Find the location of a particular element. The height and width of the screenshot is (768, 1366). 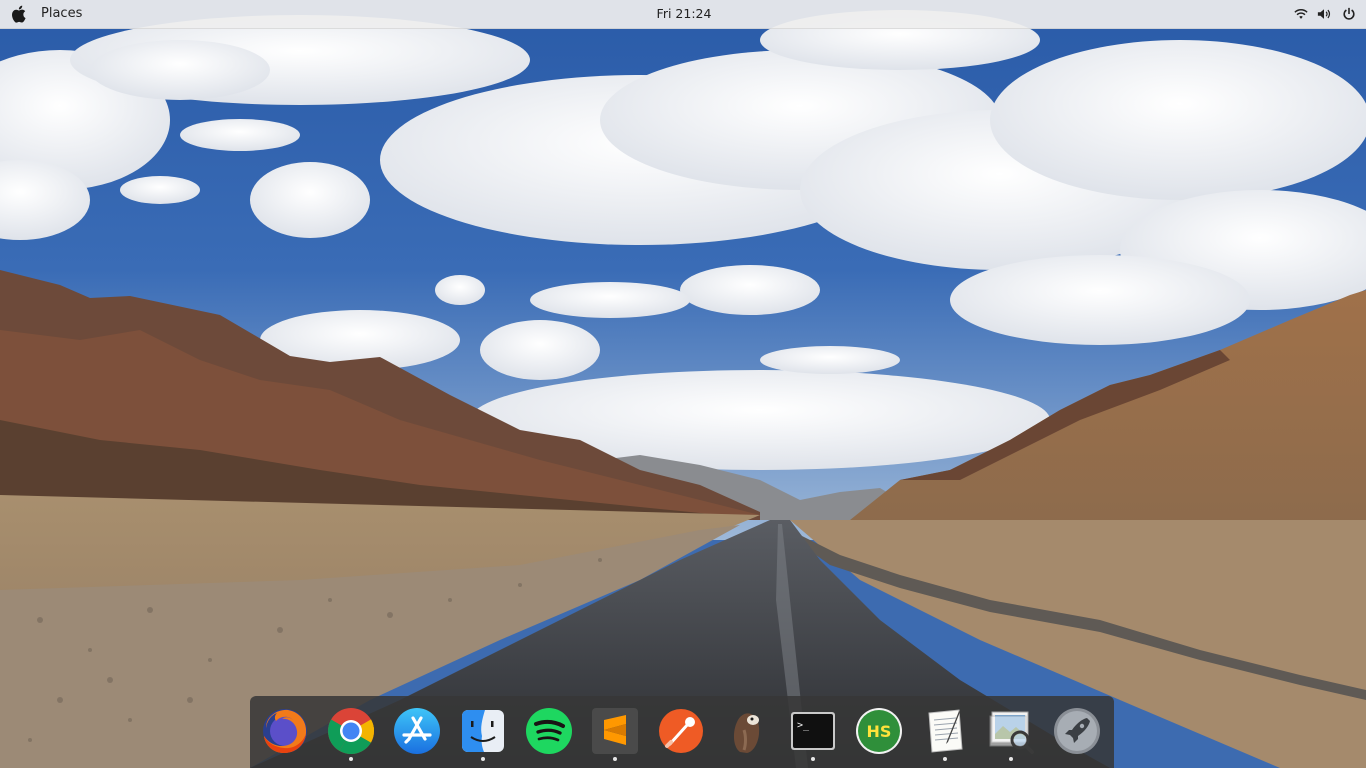

dock-item-firefox is located at coordinates (285, 731).